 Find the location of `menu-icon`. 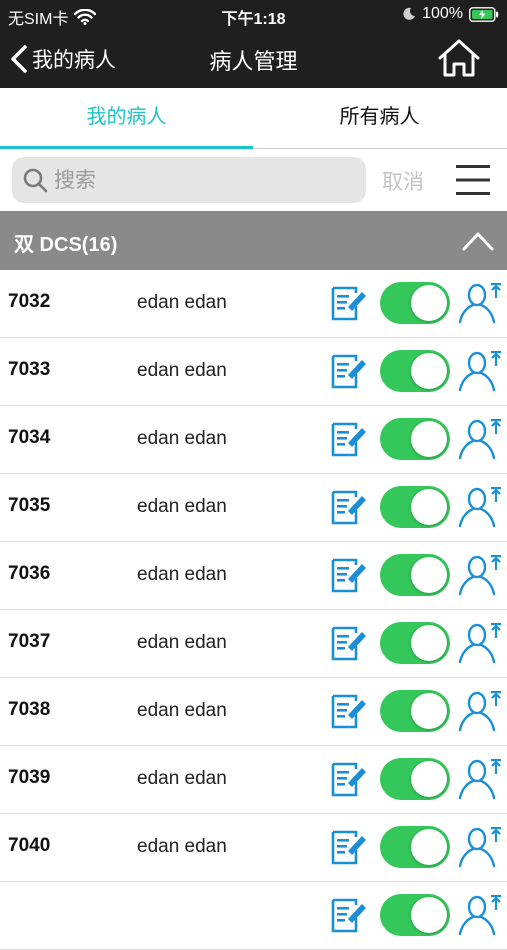

menu-icon is located at coordinates (473, 180).